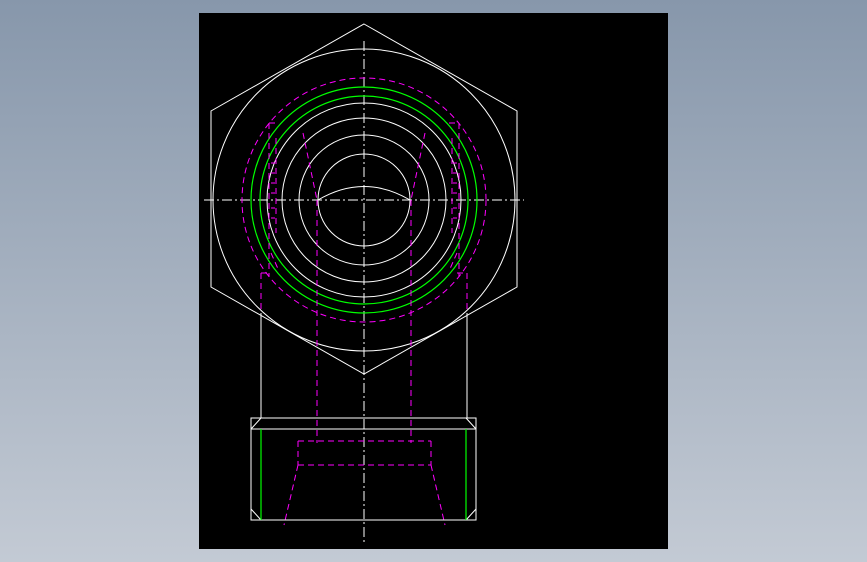  Describe the element at coordinates (471, 514) in the screenshot. I see `chamfer-bottom-right` at that location.